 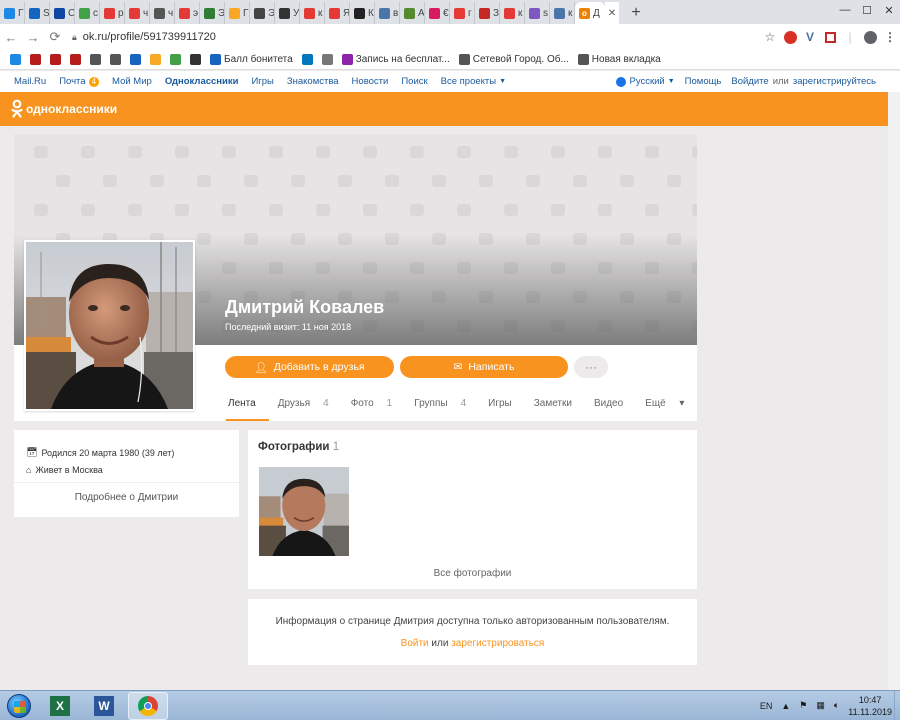 I want to click on link-login: Войдите, so click(x=749, y=81).